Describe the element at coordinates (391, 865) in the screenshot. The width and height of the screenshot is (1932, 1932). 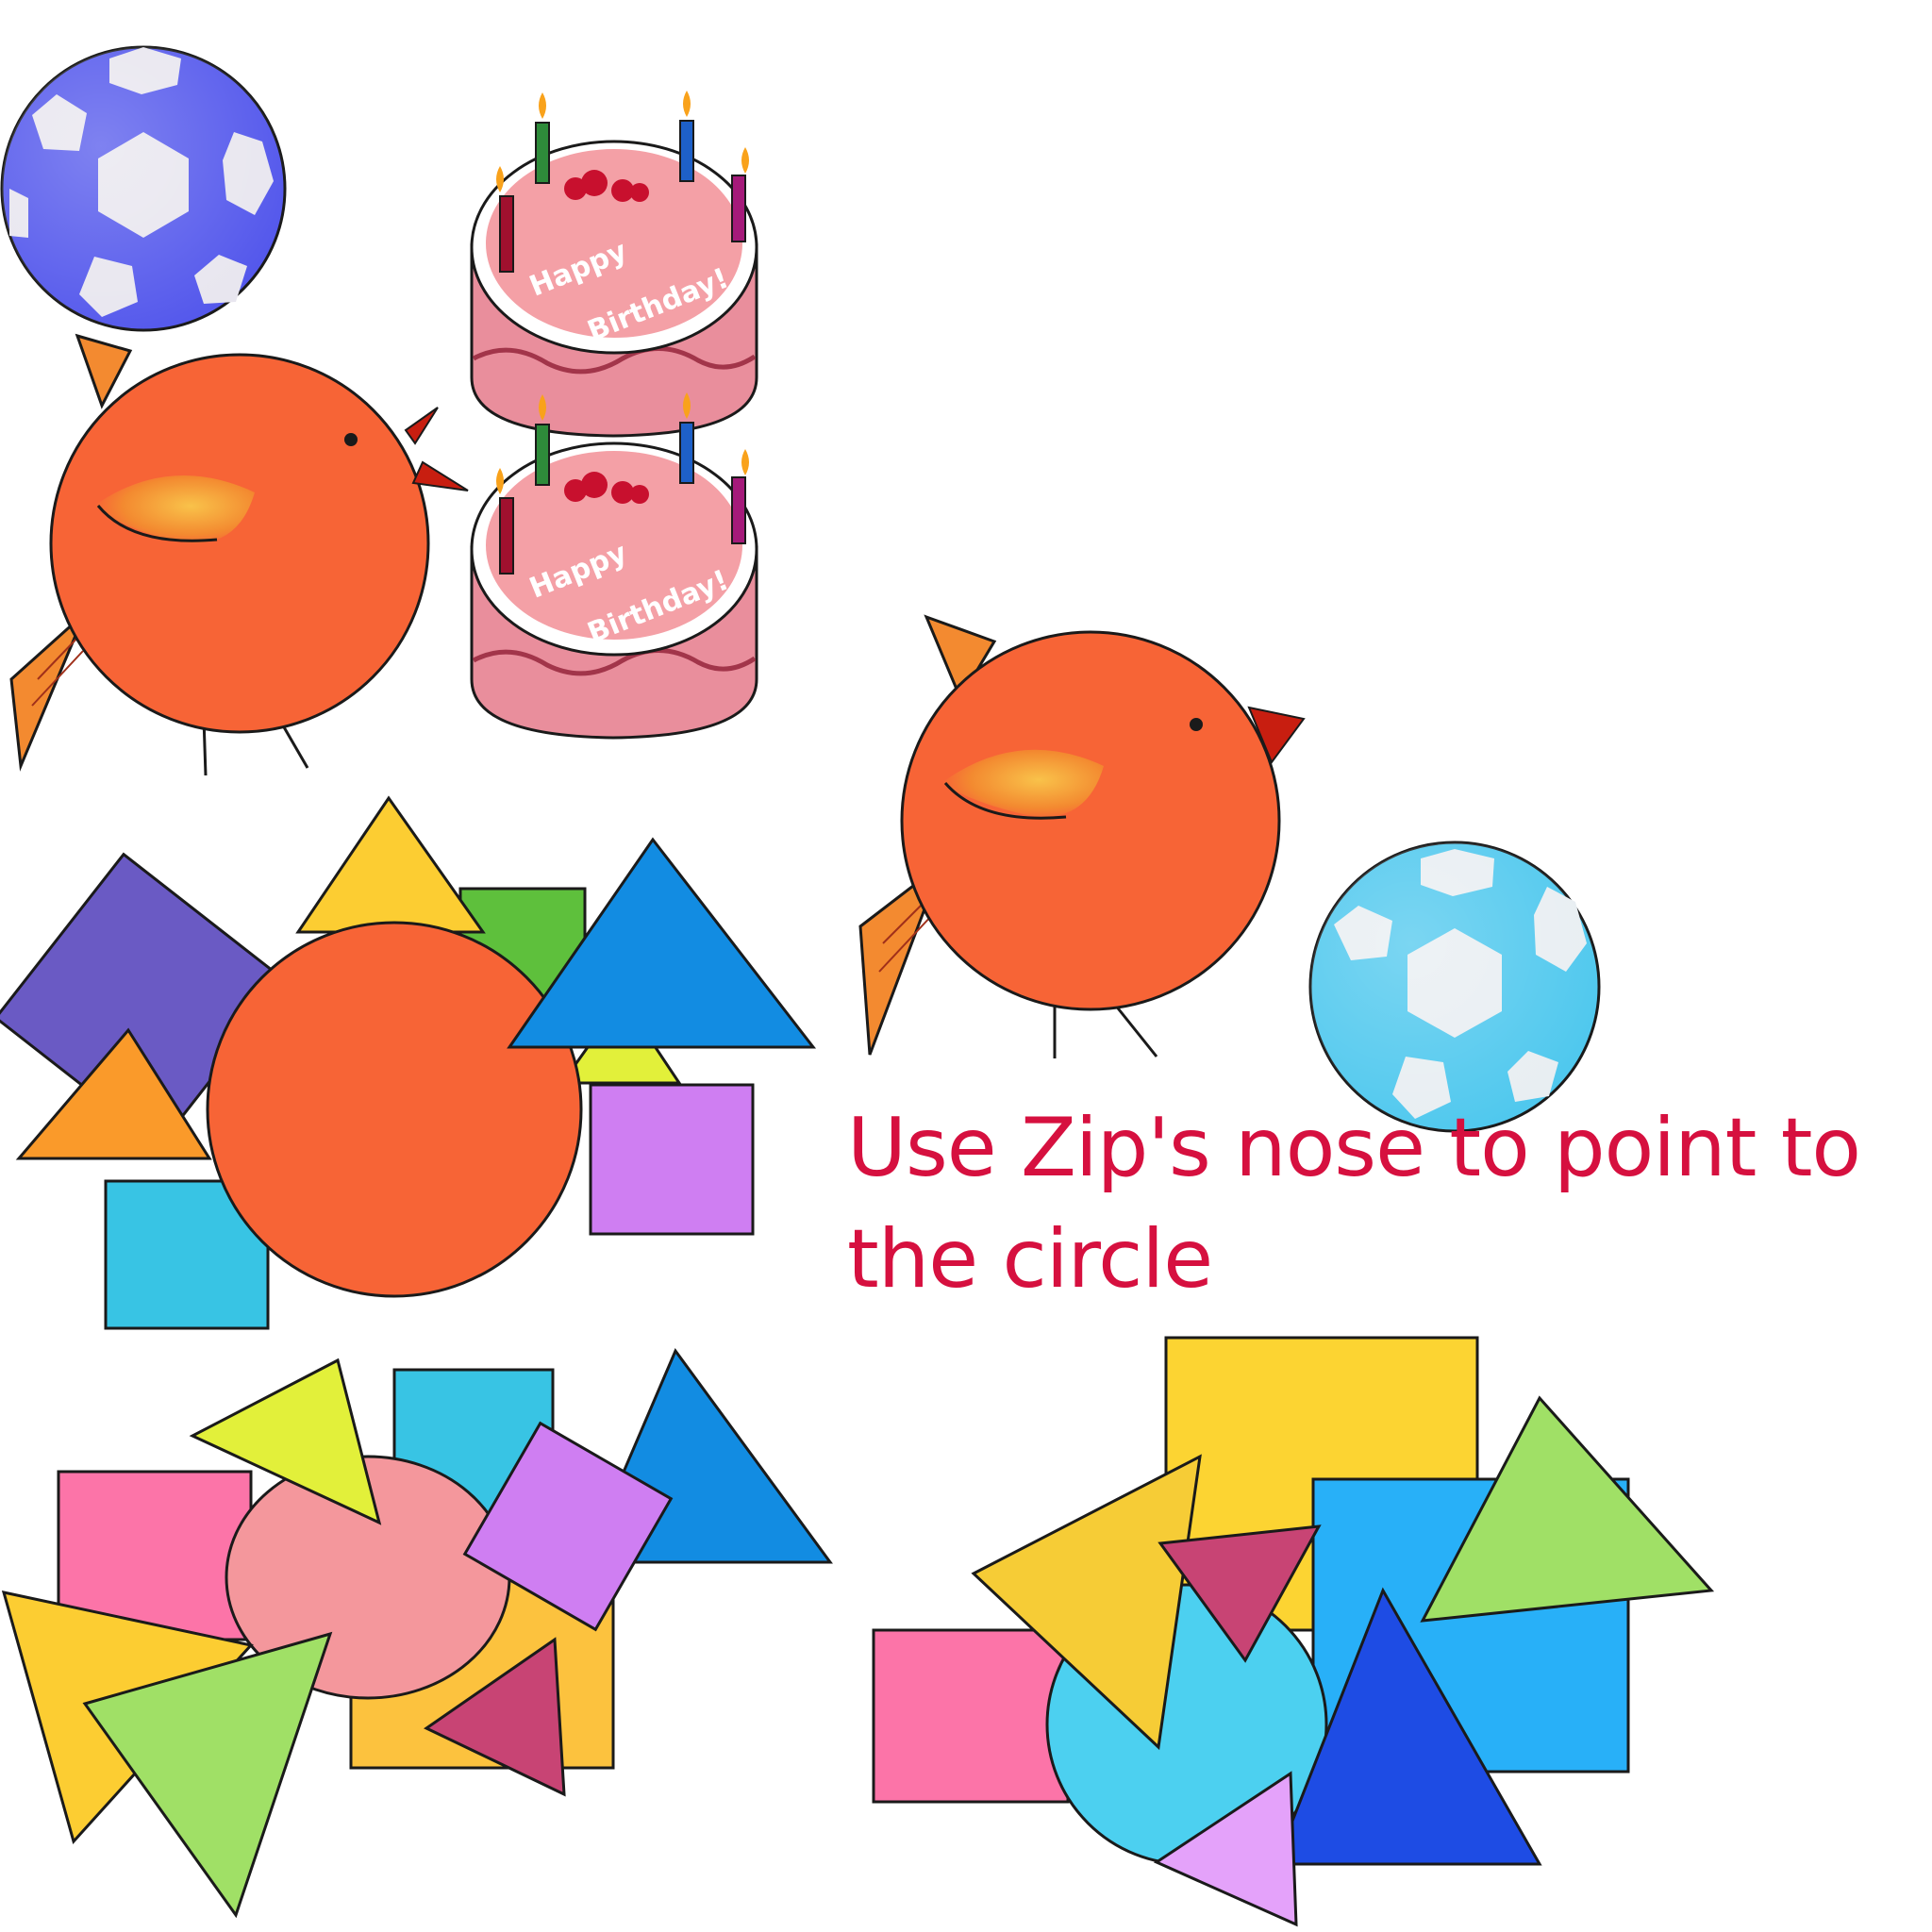
I see `triangle-shape` at that location.